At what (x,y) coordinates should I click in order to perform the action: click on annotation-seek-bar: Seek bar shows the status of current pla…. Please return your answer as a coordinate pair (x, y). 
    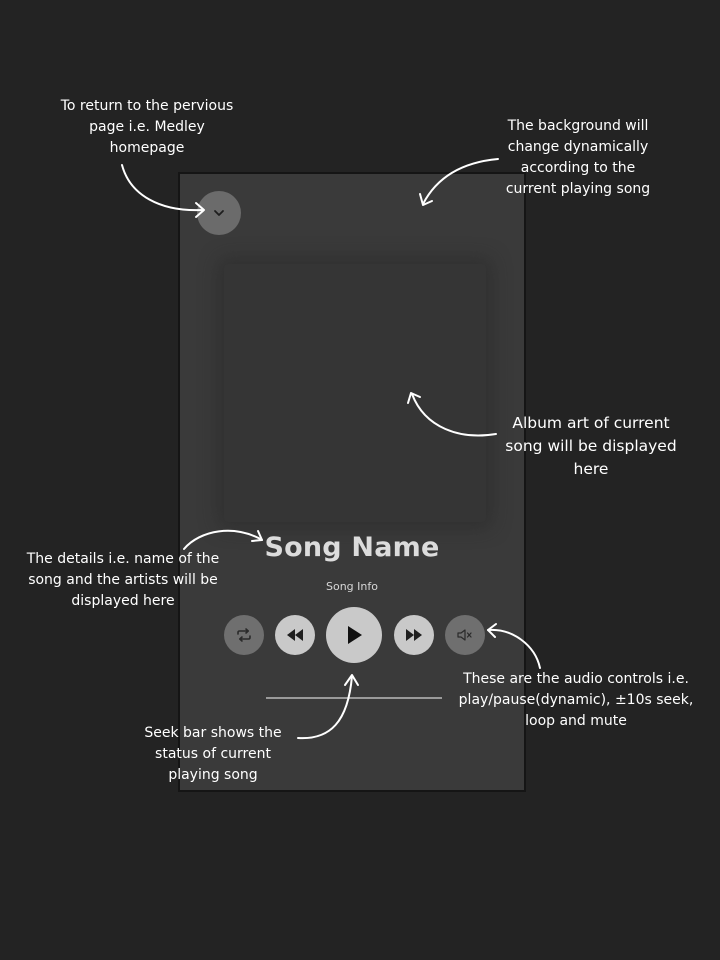
    Looking at the image, I should click on (213, 754).